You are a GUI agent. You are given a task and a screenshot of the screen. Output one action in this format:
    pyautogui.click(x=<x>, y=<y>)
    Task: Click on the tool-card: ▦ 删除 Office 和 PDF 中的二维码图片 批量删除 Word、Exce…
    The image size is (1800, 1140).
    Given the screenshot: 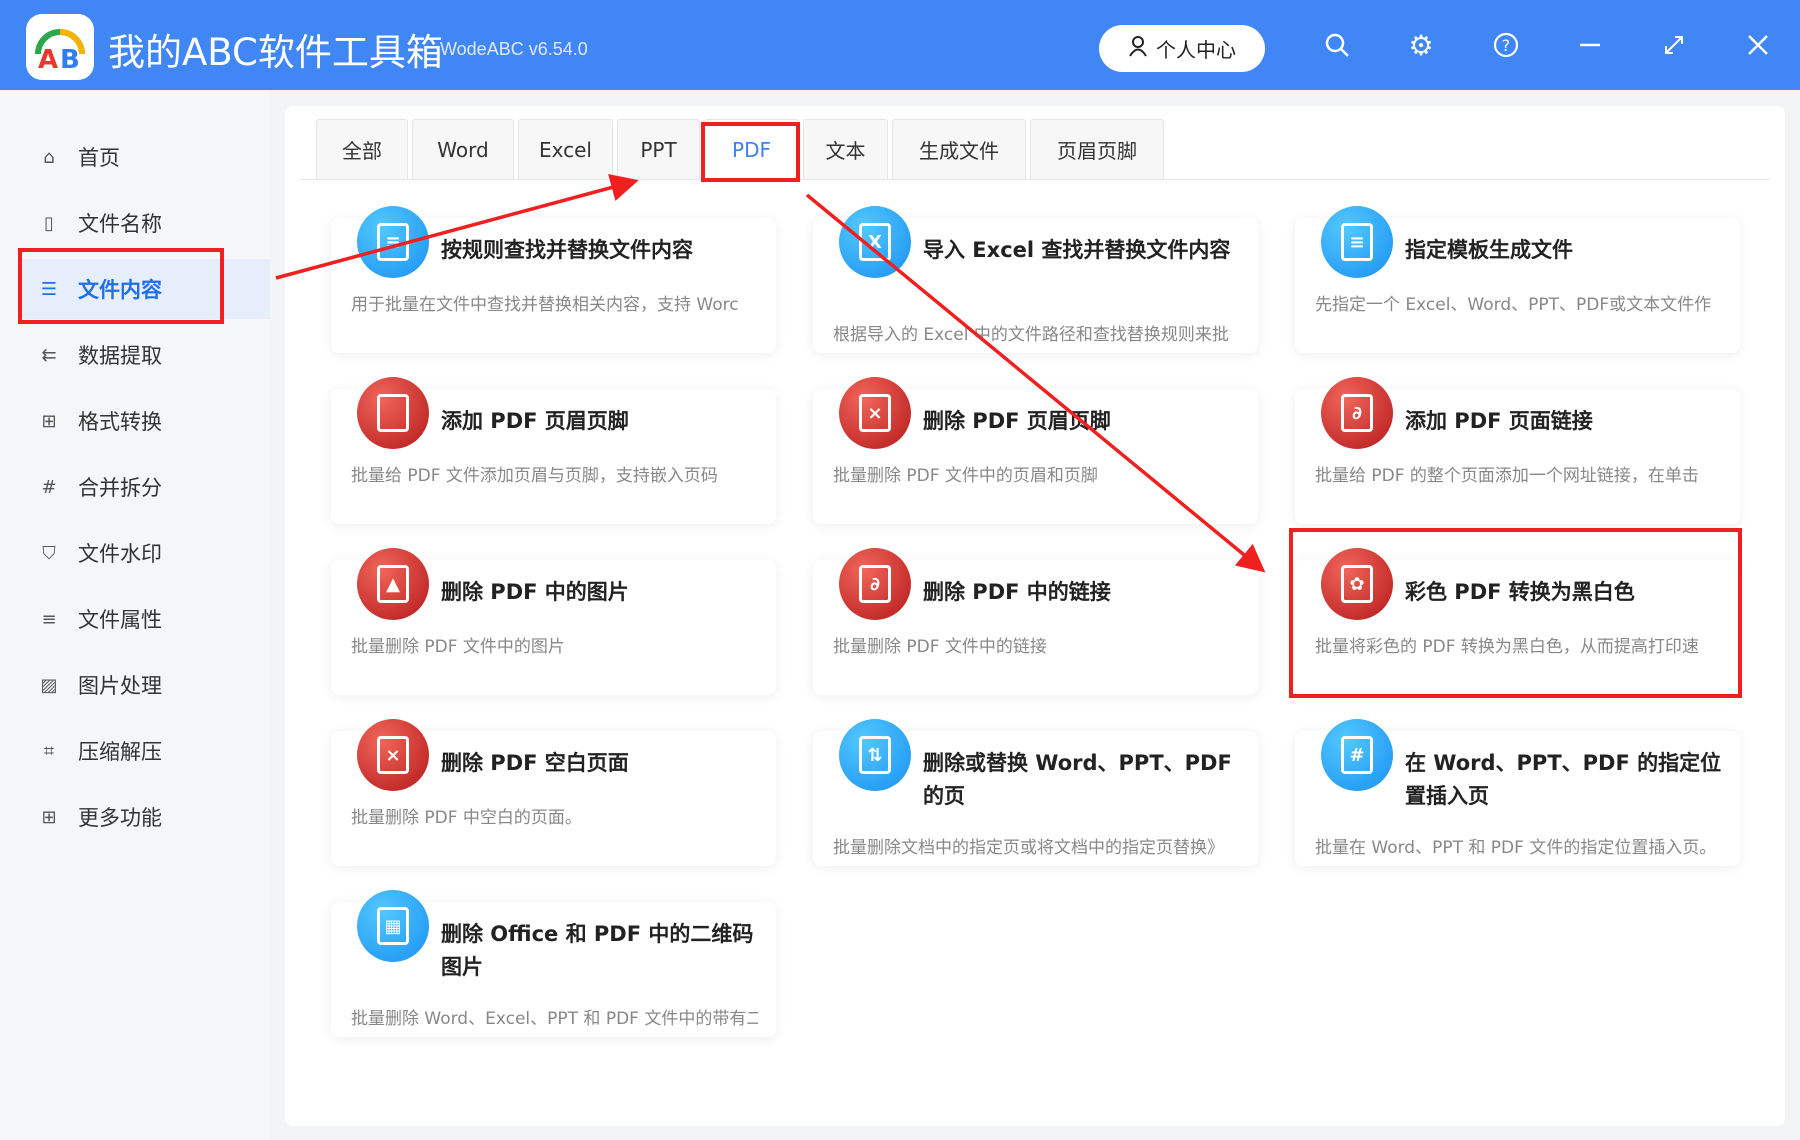 What is the action you would take?
    pyautogui.click(x=553, y=963)
    